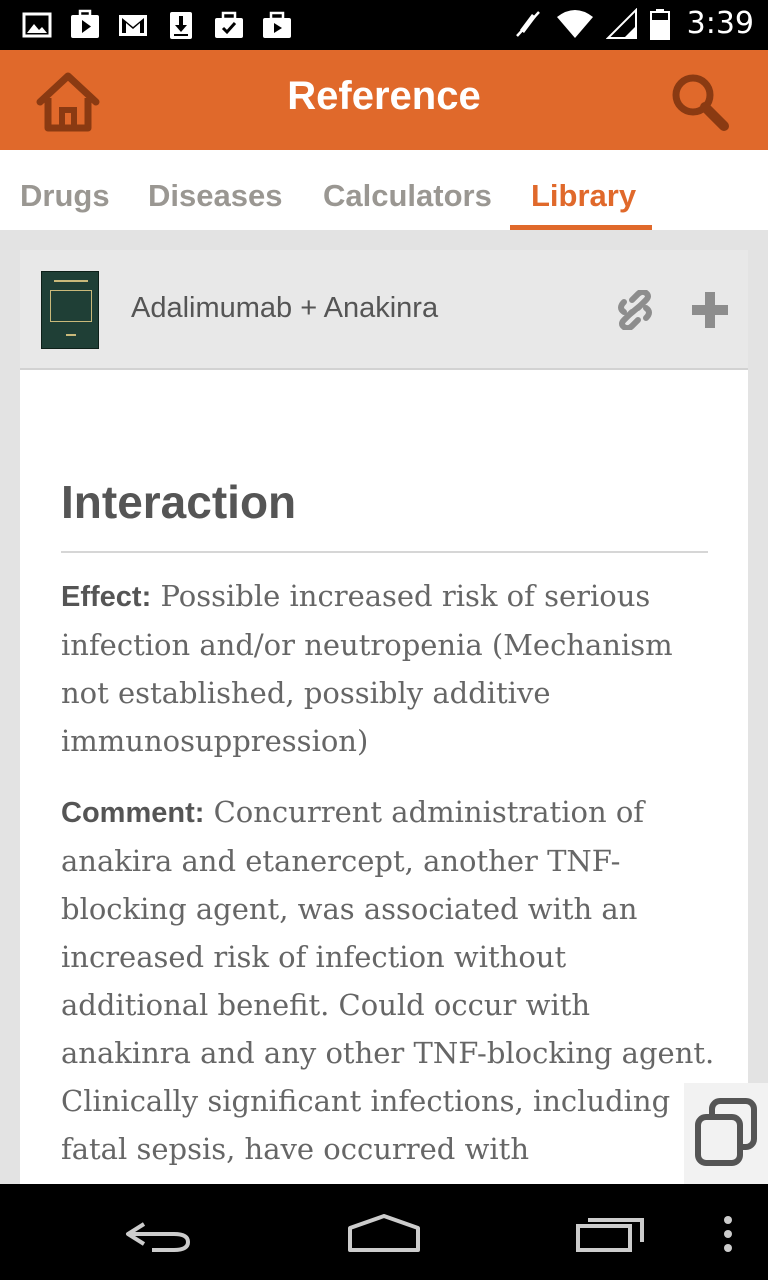  Describe the element at coordinates (407, 196) in the screenshot. I see `tab-calculators: Calculators` at that location.